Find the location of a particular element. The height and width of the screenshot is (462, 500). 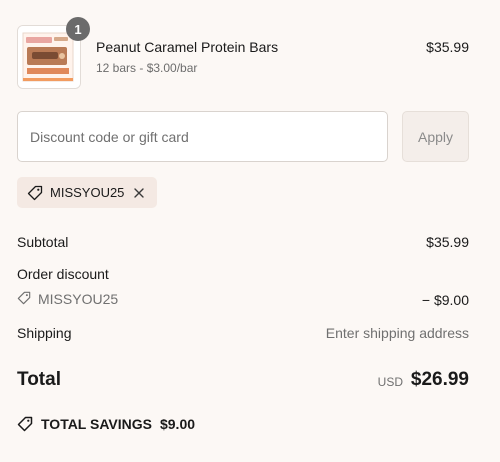

order-discount-label: Order discount is located at coordinates (63, 274).